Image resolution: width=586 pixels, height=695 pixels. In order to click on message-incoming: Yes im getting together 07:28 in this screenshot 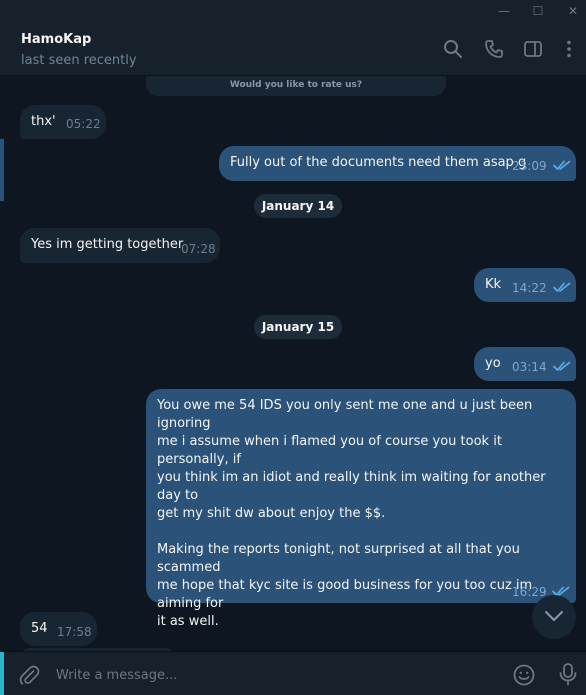, I will do `click(120, 245)`.